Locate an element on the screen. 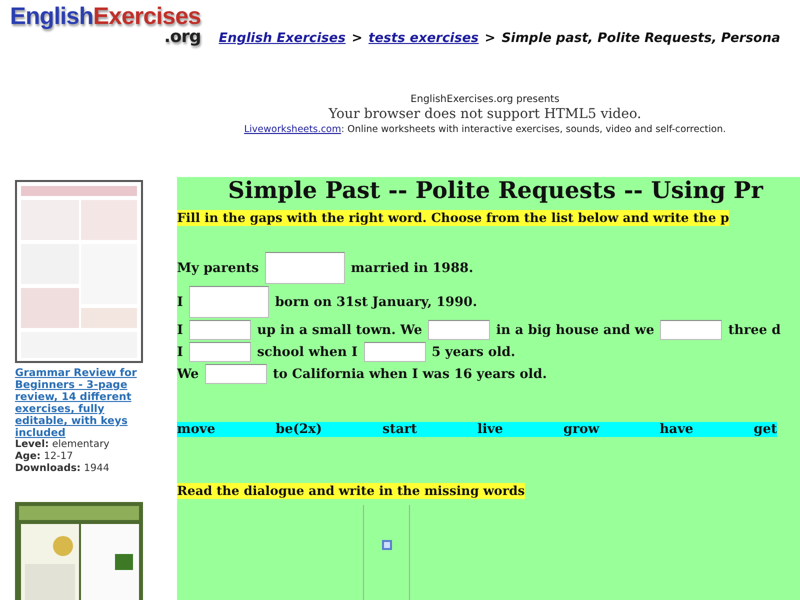 The width and height of the screenshot is (800, 600). sentence-text: My parents is located at coordinates (218, 268).